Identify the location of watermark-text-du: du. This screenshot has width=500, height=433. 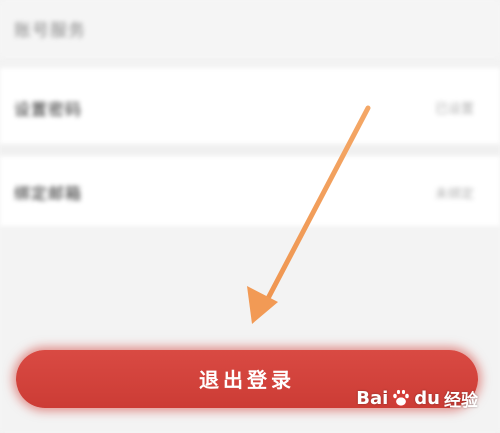
(427, 398).